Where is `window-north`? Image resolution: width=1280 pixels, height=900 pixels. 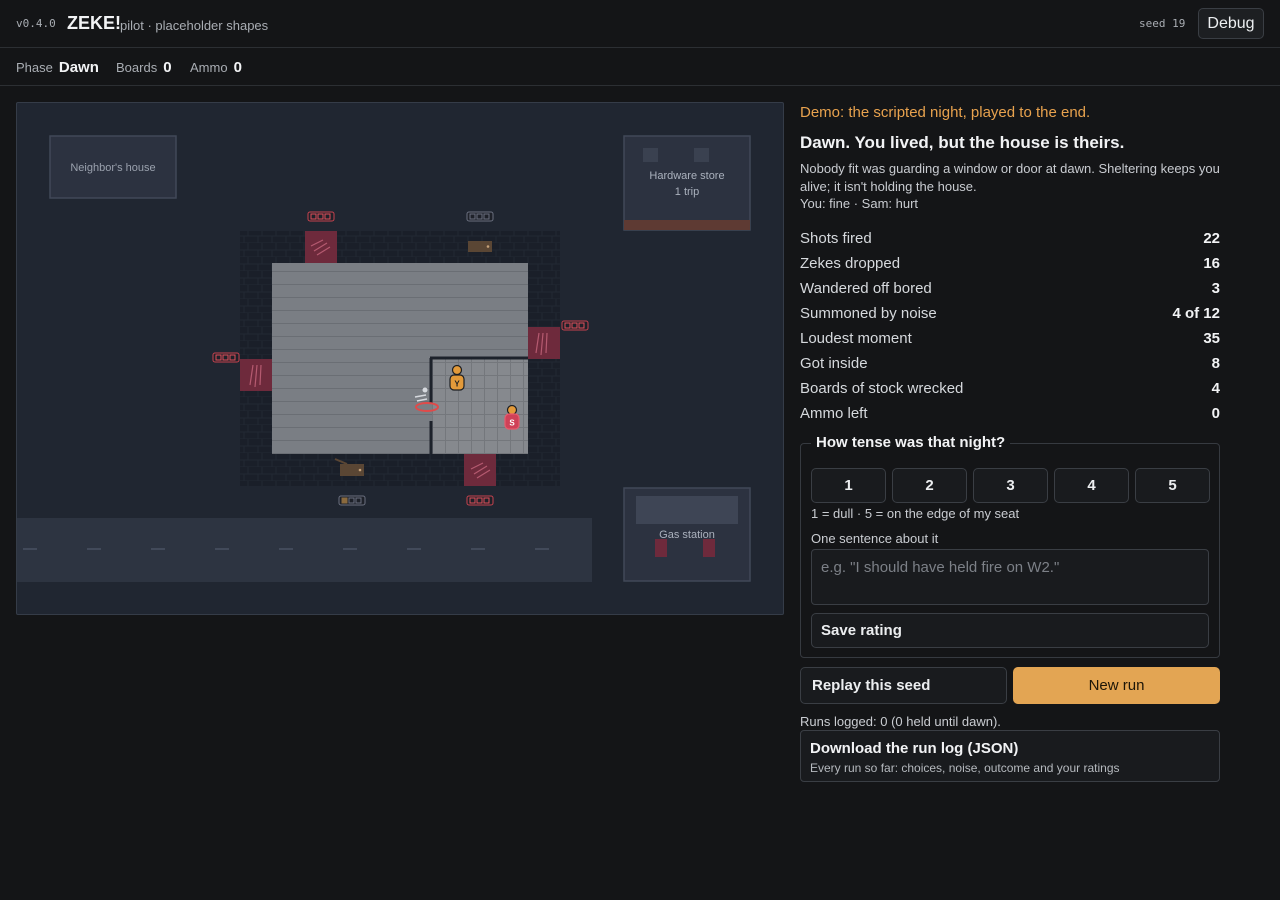 window-north is located at coordinates (321, 247).